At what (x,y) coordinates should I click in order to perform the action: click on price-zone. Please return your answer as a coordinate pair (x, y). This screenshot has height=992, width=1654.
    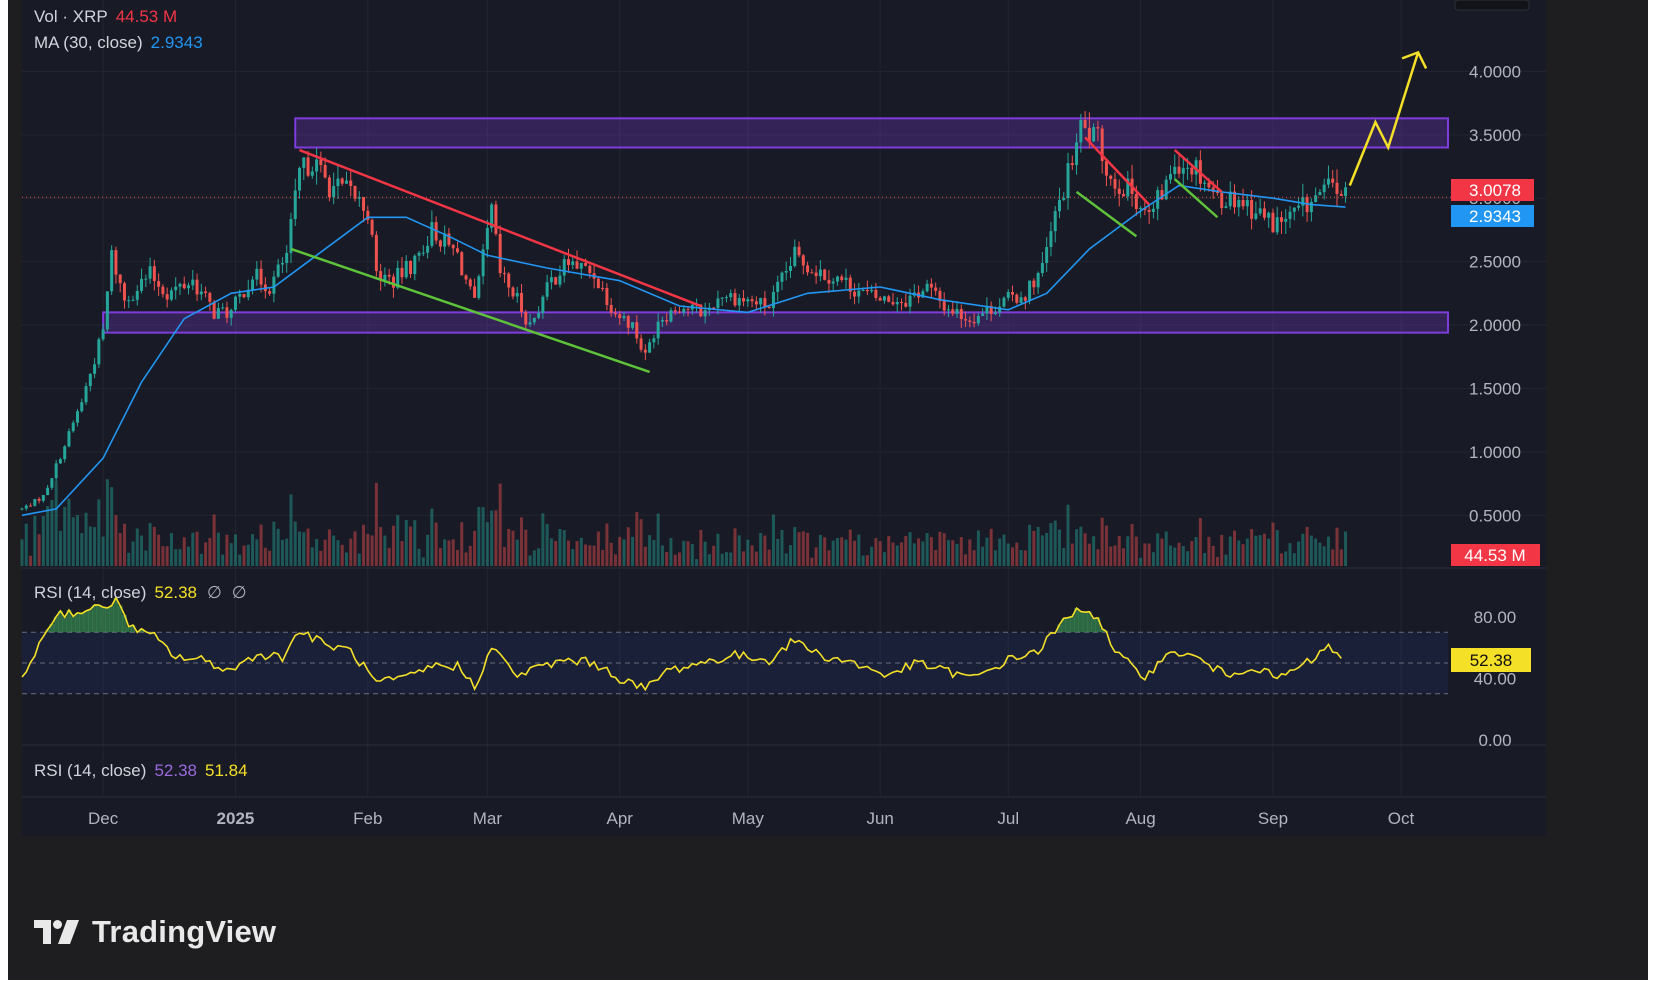
    Looking at the image, I should click on (776, 322).